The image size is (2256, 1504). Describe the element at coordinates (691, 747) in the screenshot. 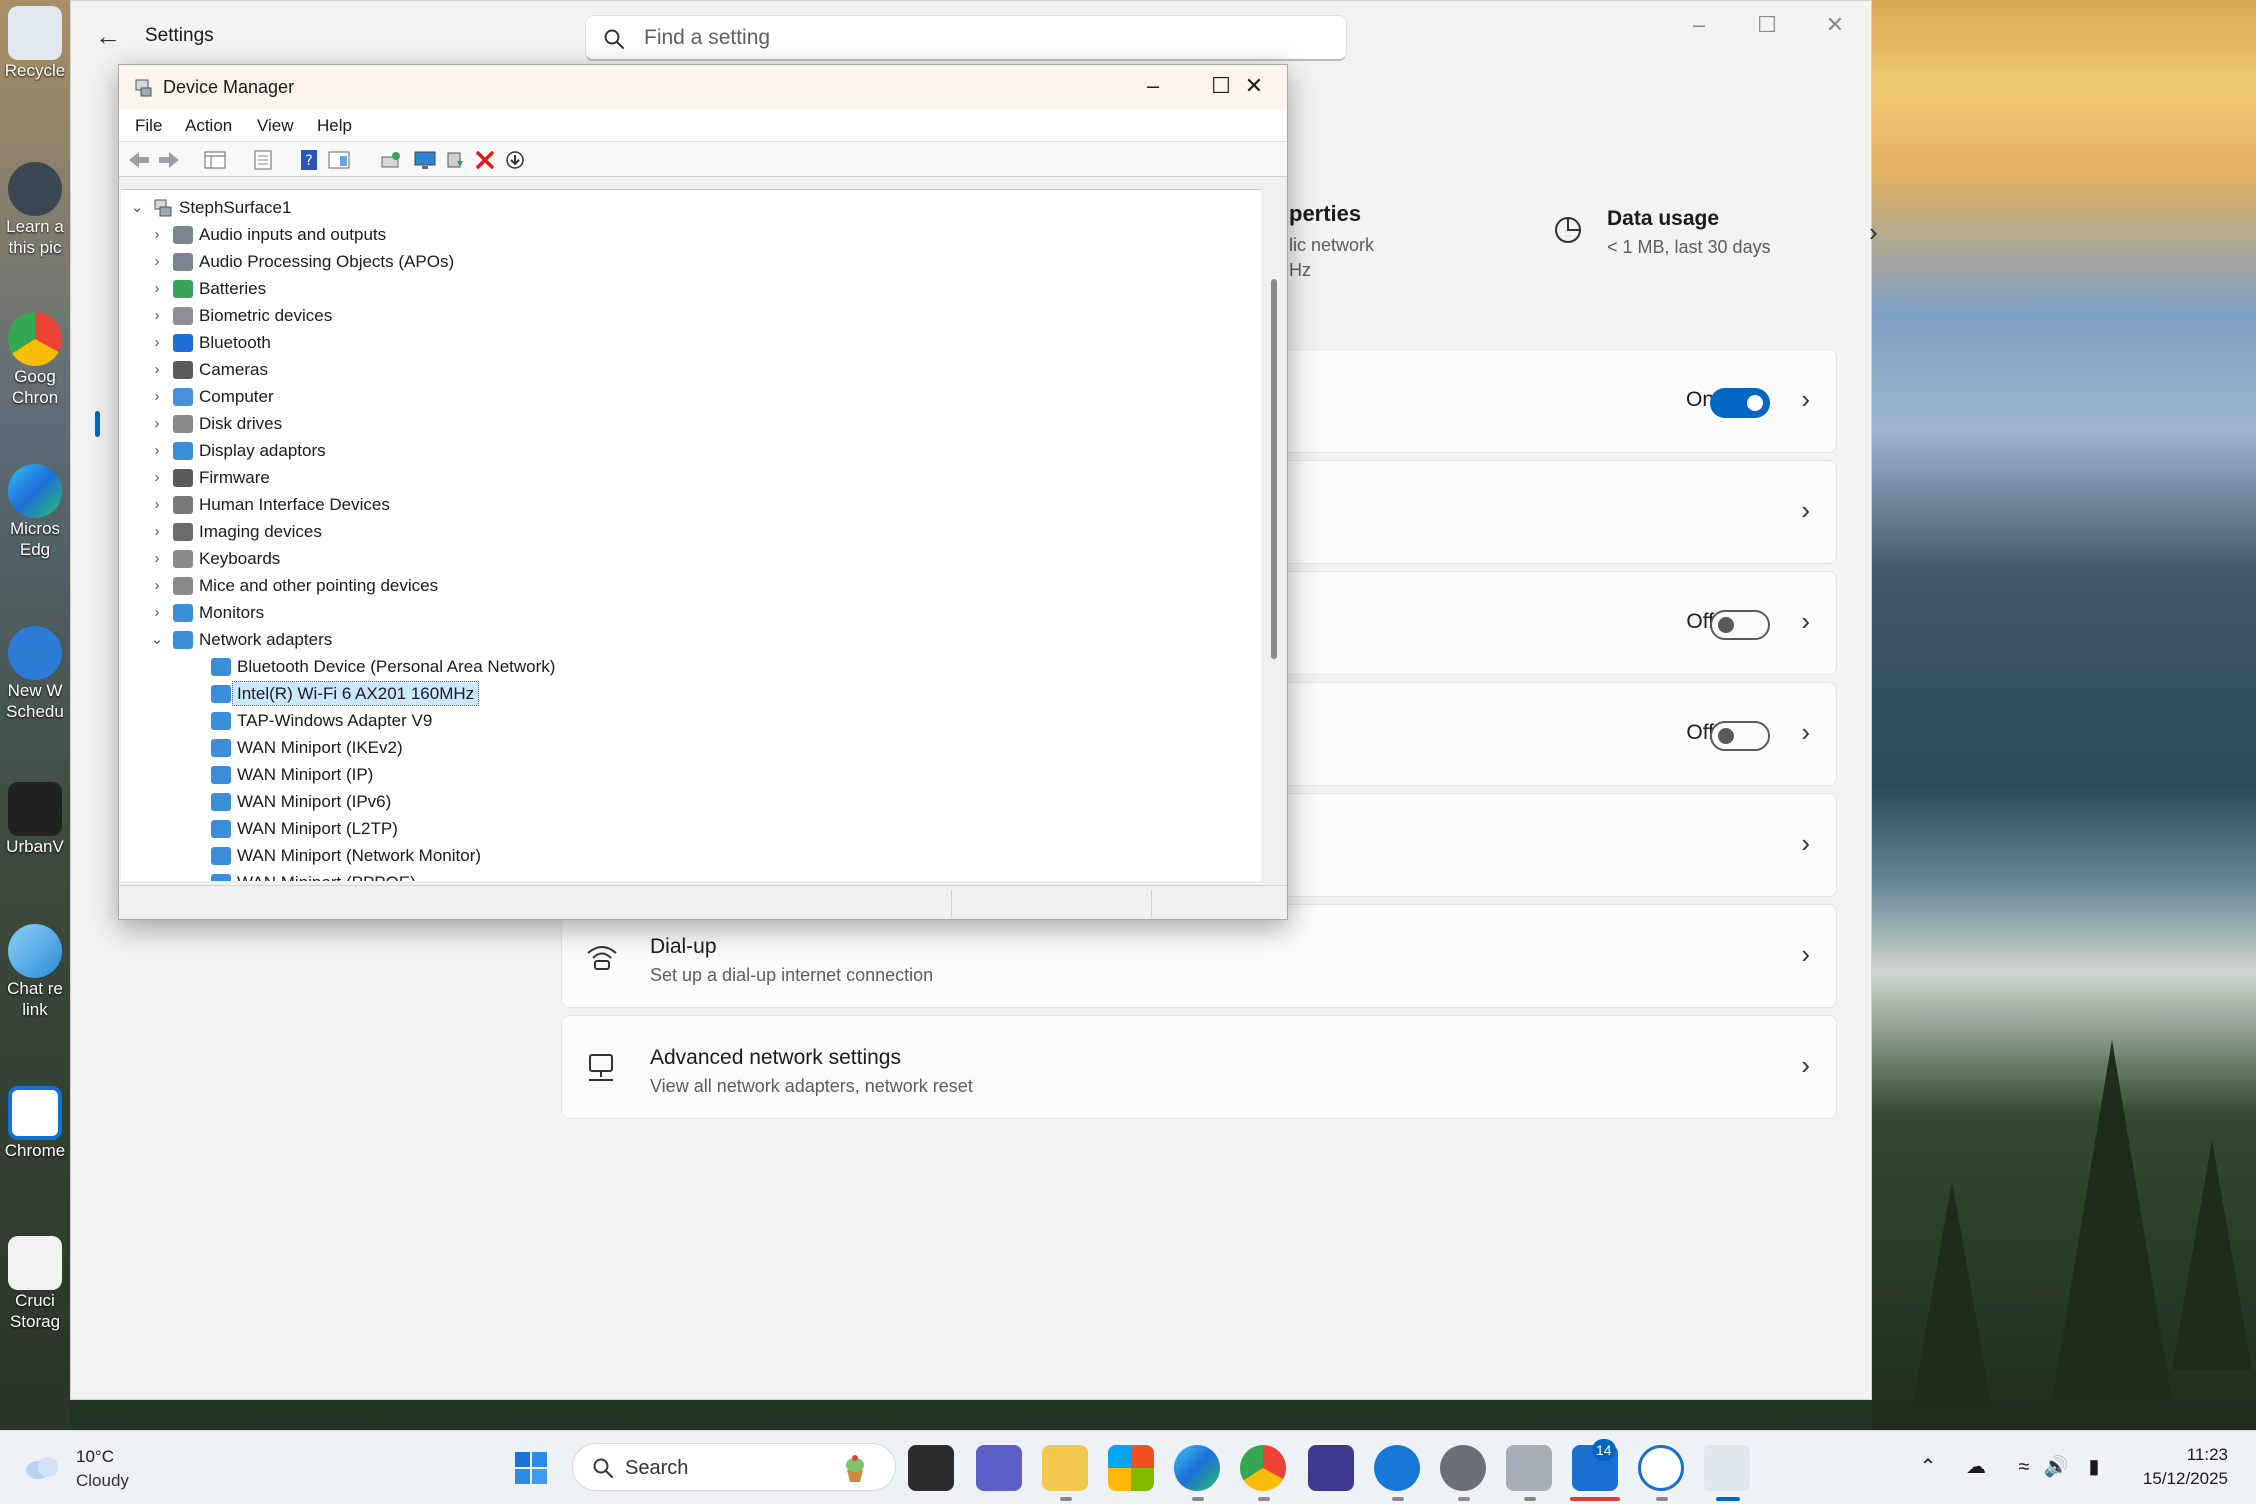

I see `tree-device: WAN Miniport (IKEv2)` at that location.